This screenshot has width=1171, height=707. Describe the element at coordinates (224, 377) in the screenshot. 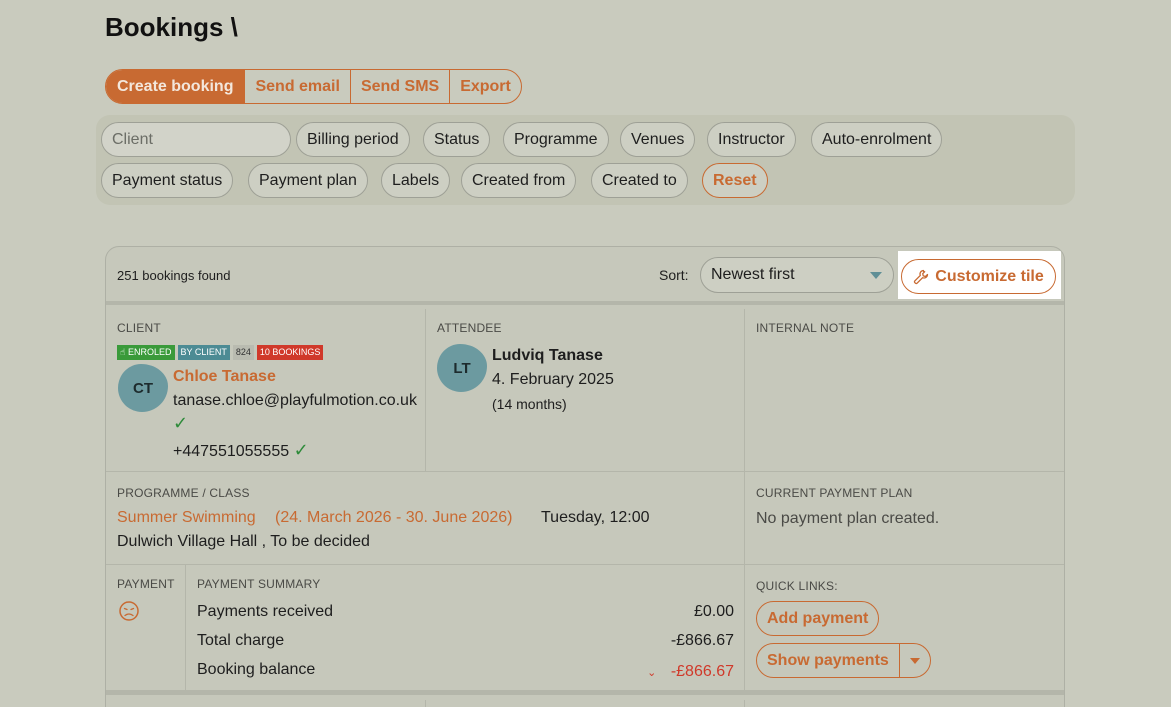

I see `client-name-link: Chloe Tanase` at that location.